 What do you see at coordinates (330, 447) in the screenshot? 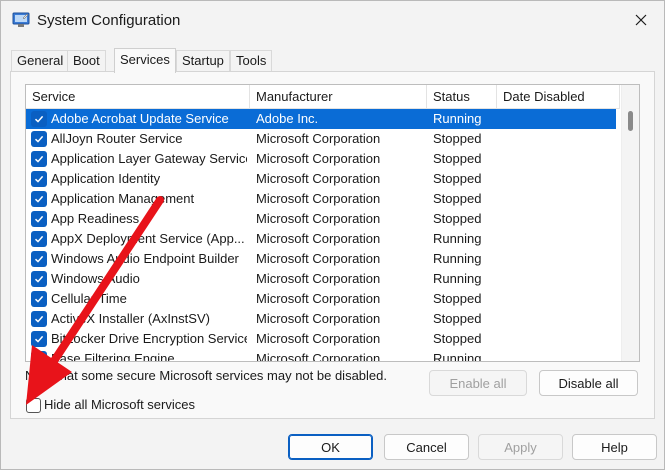
I see `ok-button: OK` at bounding box center [330, 447].